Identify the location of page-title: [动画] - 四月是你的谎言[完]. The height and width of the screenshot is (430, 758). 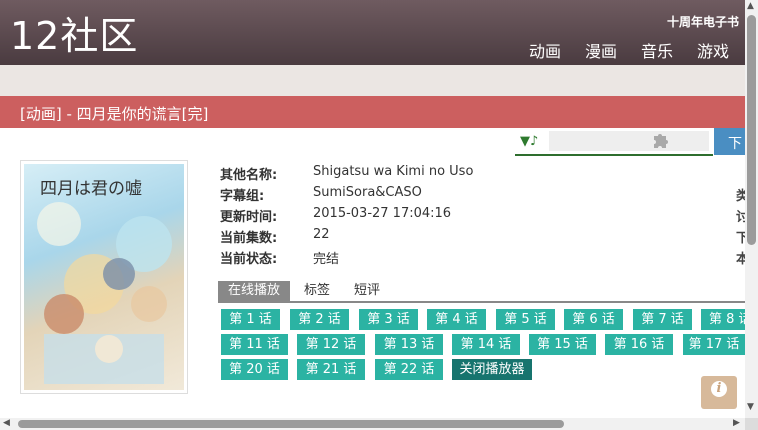
(114, 114).